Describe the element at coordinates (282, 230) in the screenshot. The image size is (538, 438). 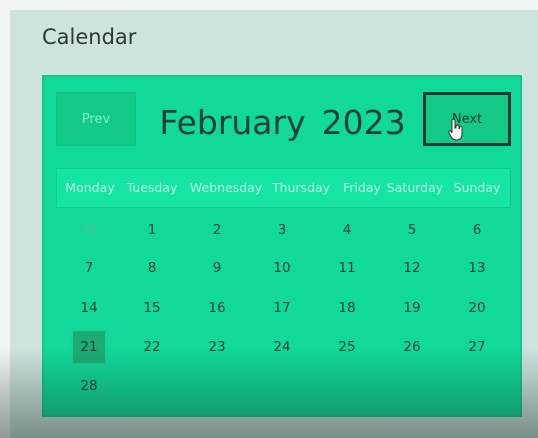
I see `day-cell: 3` at that location.